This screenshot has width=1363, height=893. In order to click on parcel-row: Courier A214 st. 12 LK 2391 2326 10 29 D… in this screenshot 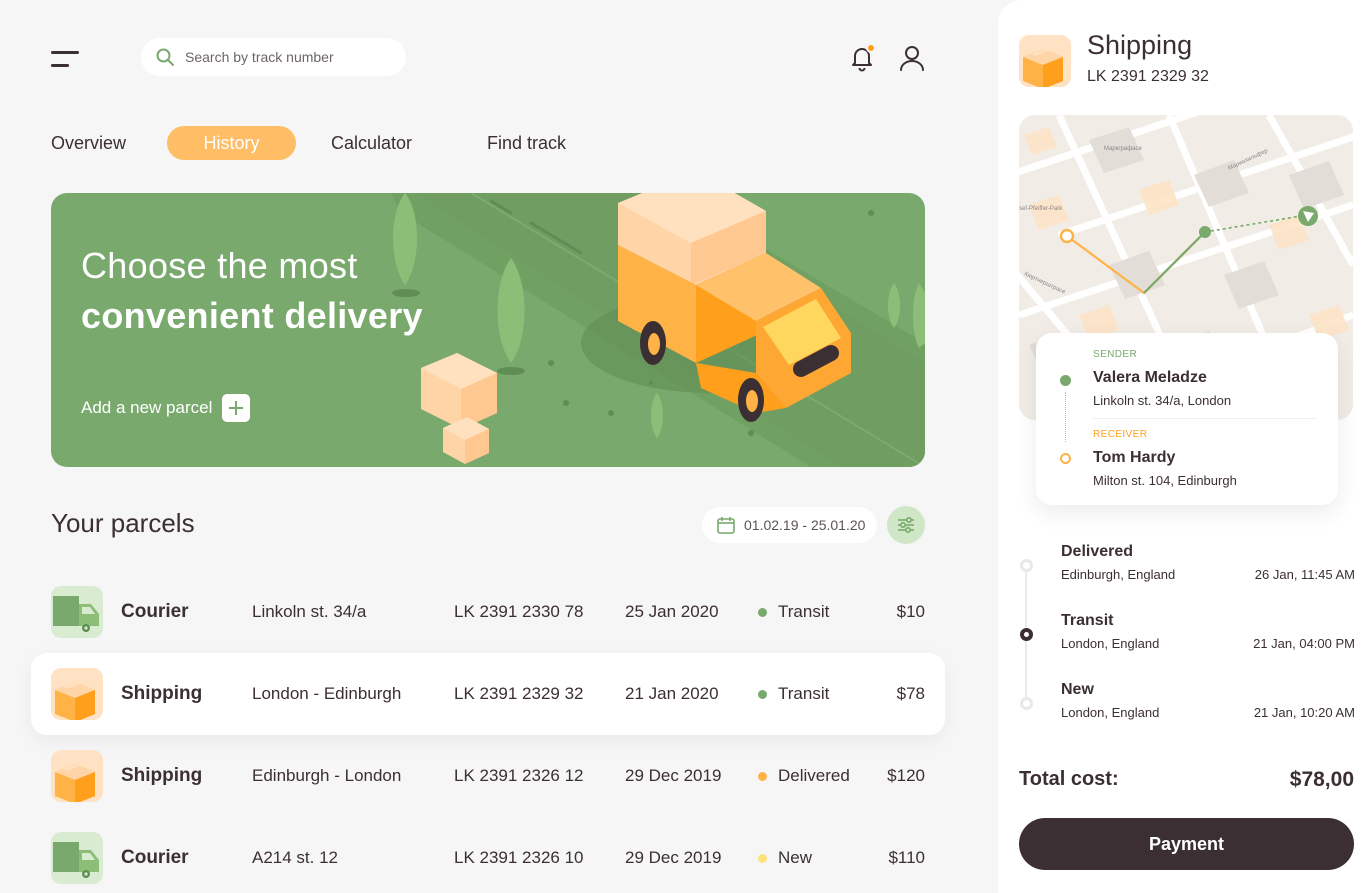, I will do `click(488, 855)`.